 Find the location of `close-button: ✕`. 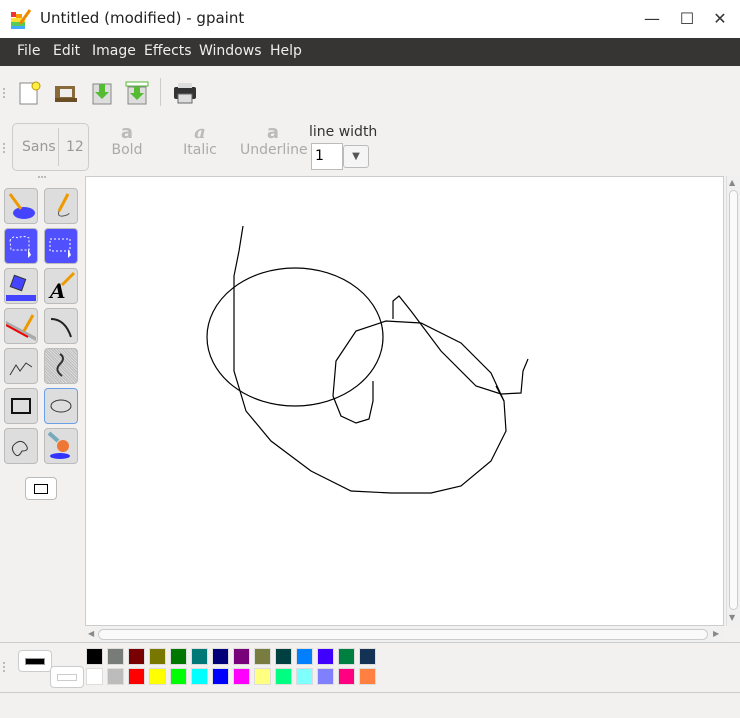

close-button: ✕ is located at coordinates (720, 19).